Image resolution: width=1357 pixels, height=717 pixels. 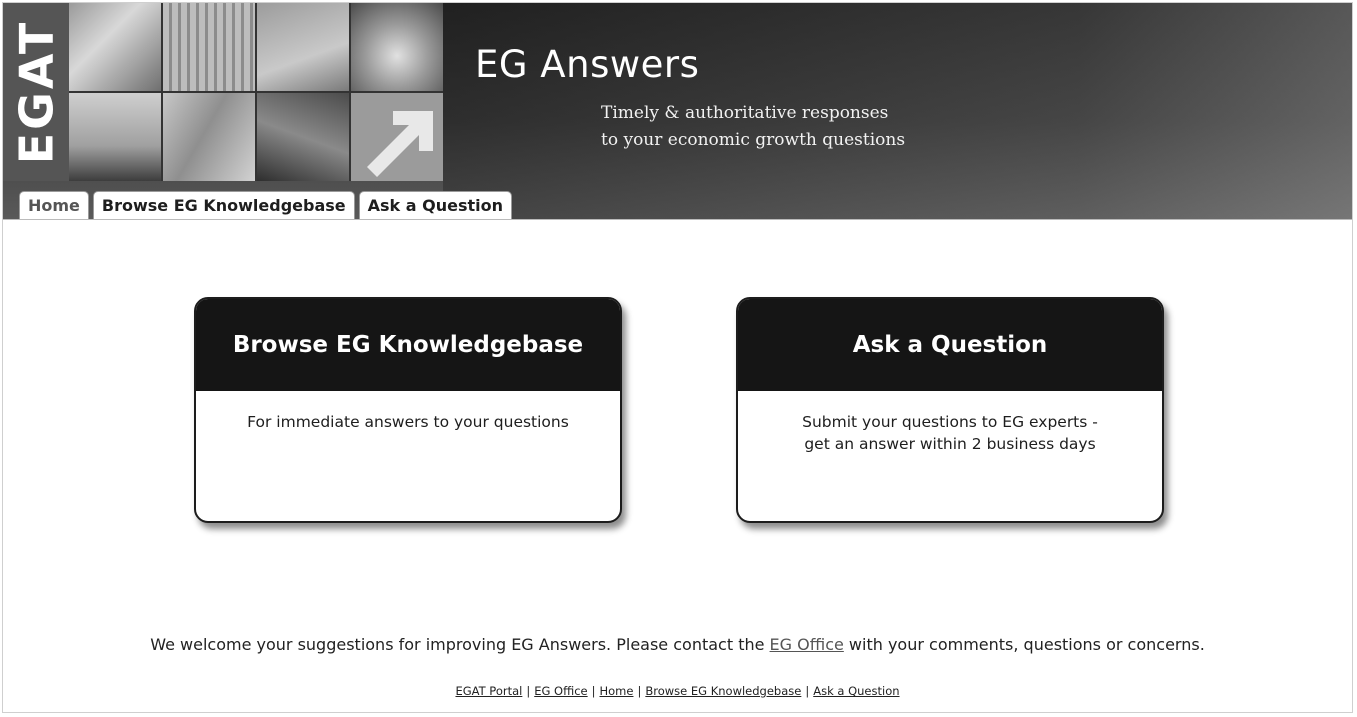 What do you see at coordinates (807, 644) in the screenshot?
I see `eg-office-link: EG Office` at bounding box center [807, 644].